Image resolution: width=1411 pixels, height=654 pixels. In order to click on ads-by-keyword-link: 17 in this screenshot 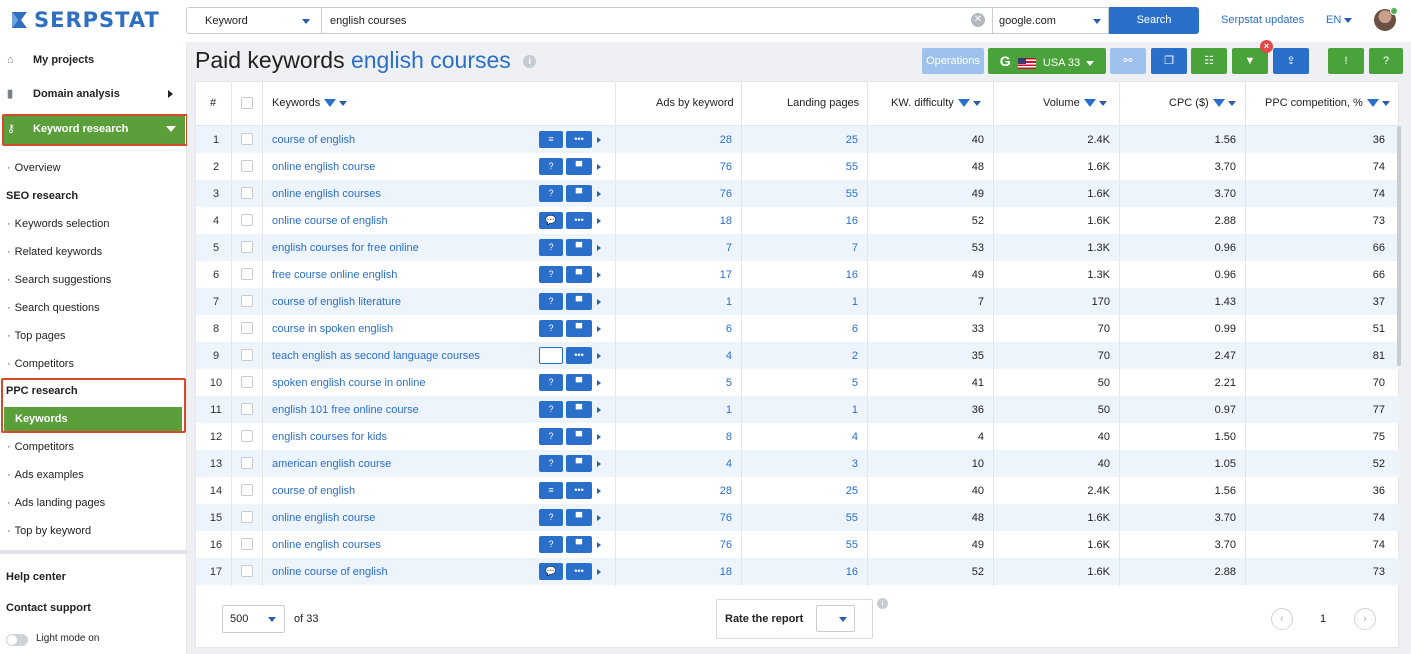, I will do `click(699, 275)`.